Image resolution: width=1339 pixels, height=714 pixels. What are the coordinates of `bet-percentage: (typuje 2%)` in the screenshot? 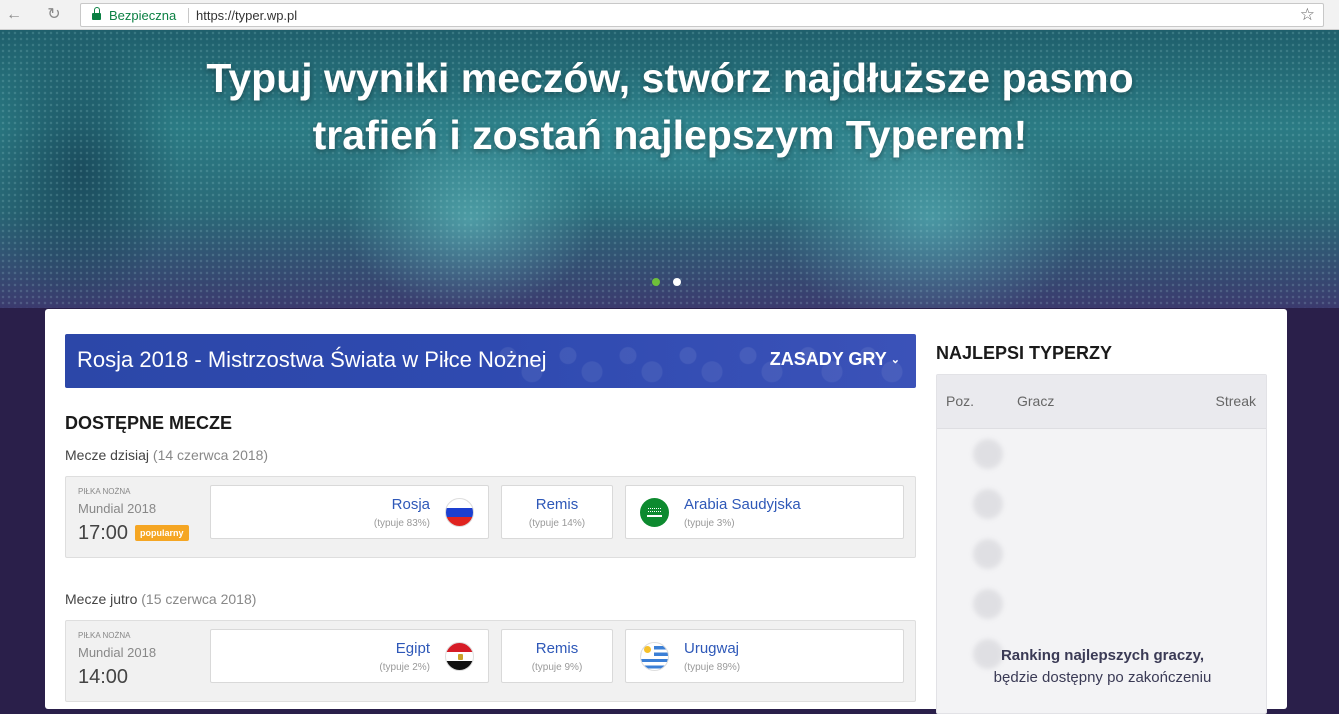 It's located at (404, 667).